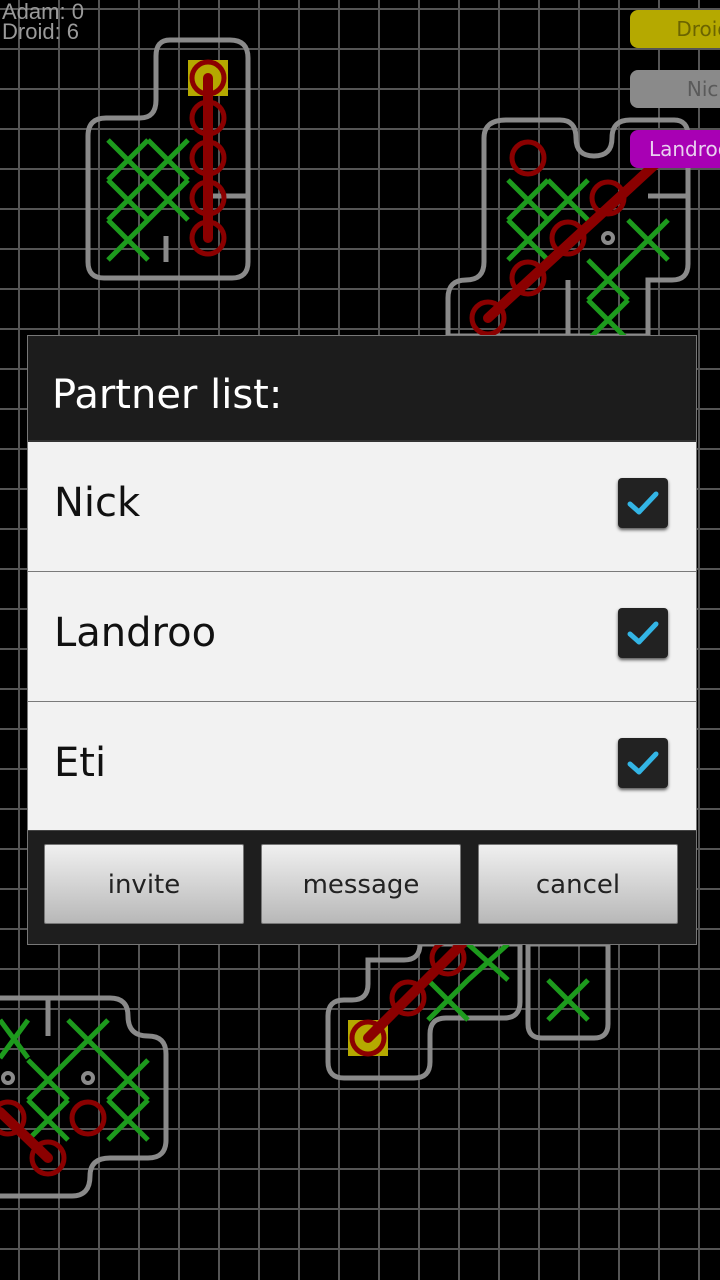 This screenshot has width=720, height=1280. What do you see at coordinates (135, 633) in the screenshot?
I see `partner-name: Landroo` at bounding box center [135, 633].